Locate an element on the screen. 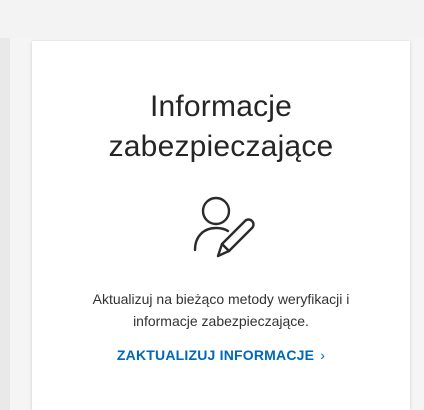 This screenshot has height=410, width=424. card-title-line1: Informacje is located at coordinates (221, 106).